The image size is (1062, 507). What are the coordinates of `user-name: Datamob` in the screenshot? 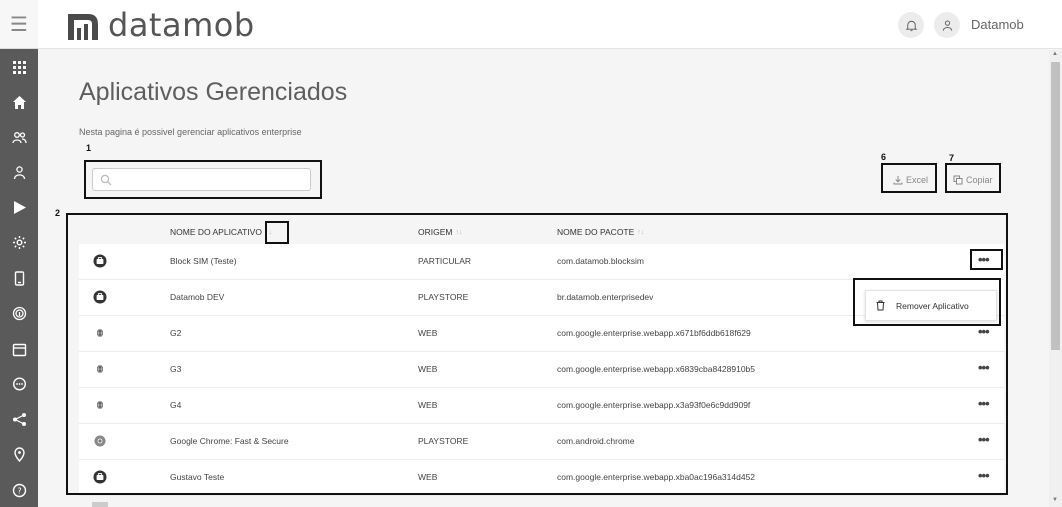 It's located at (997, 24).